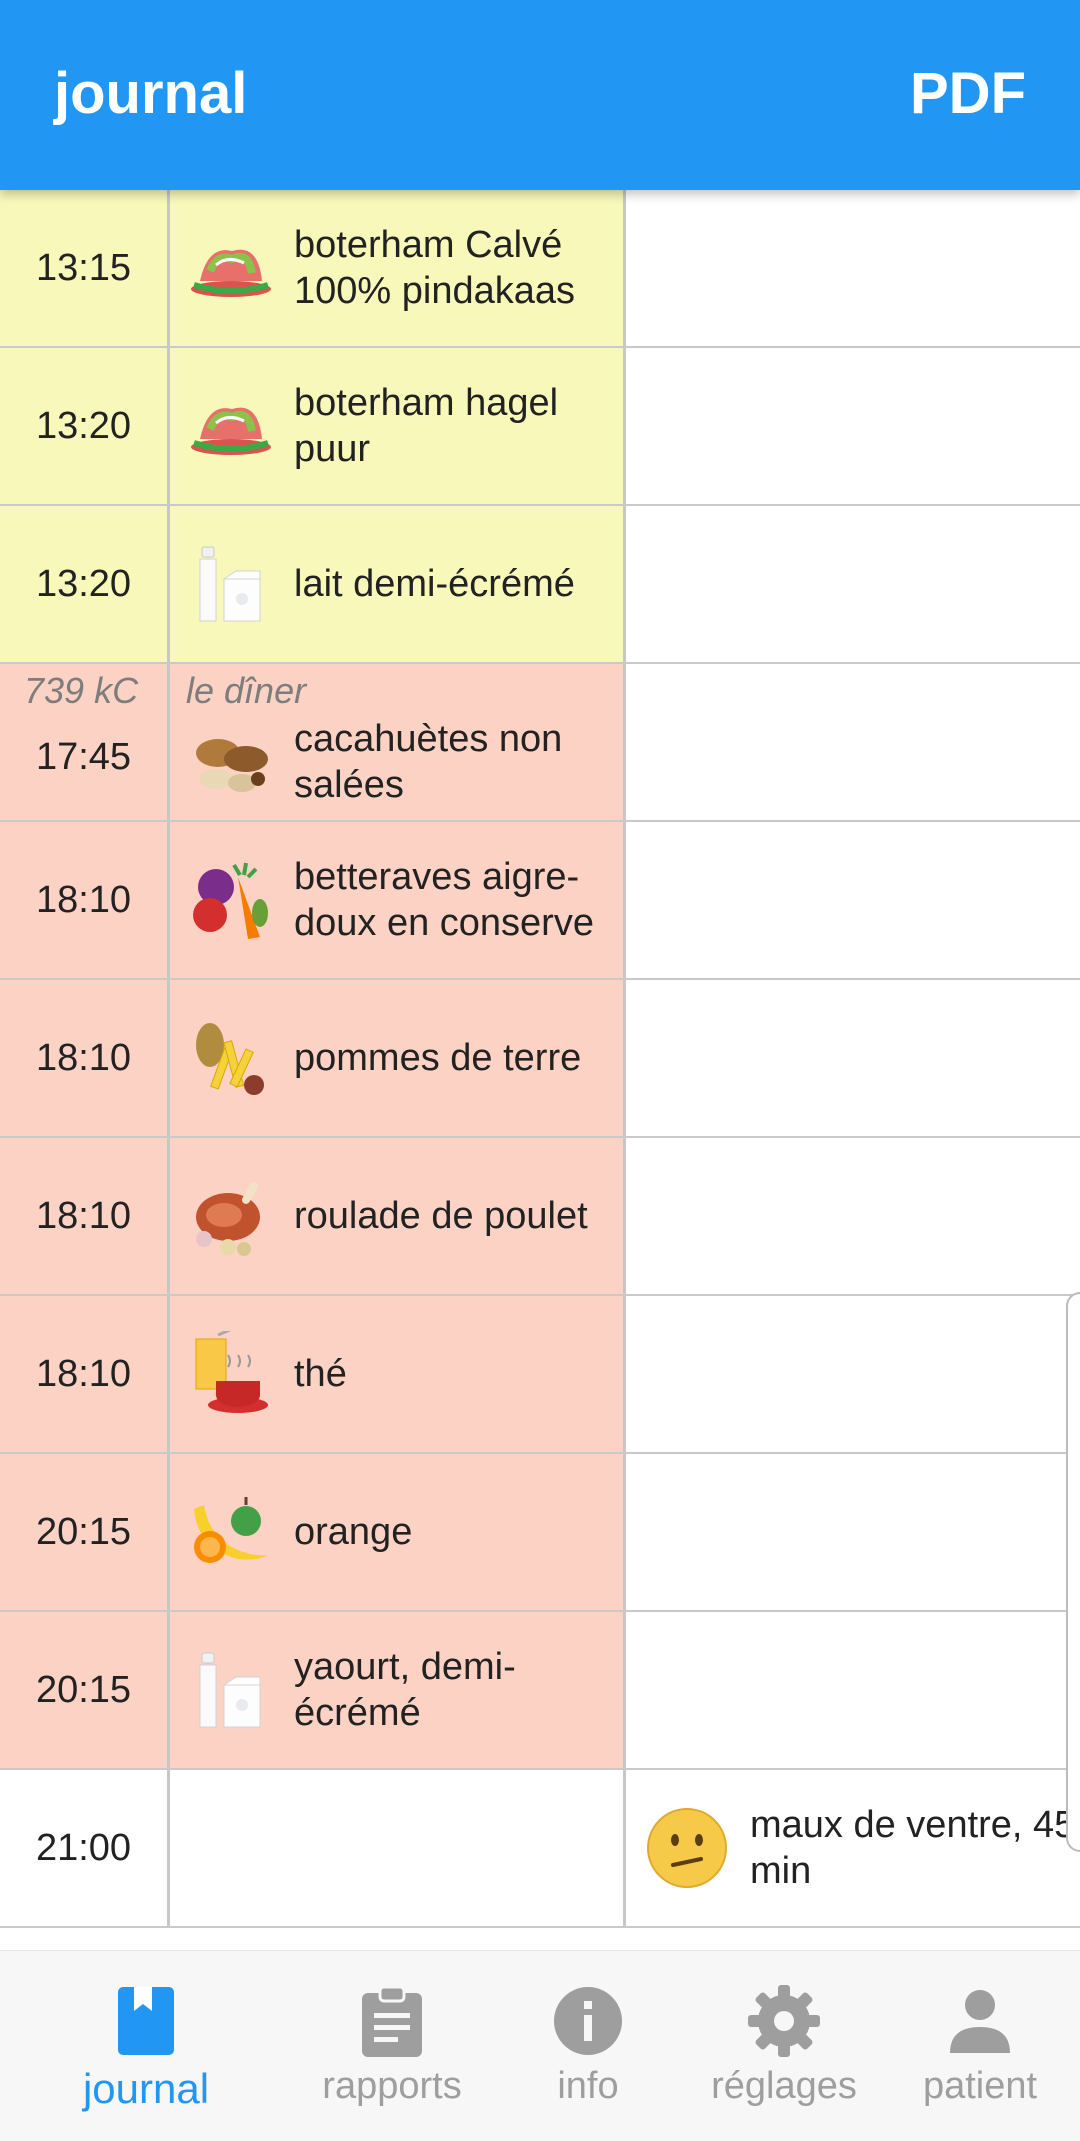  What do you see at coordinates (231, 1058) in the screenshot?
I see `potatoes-icon` at bounding box center [231, 1058].